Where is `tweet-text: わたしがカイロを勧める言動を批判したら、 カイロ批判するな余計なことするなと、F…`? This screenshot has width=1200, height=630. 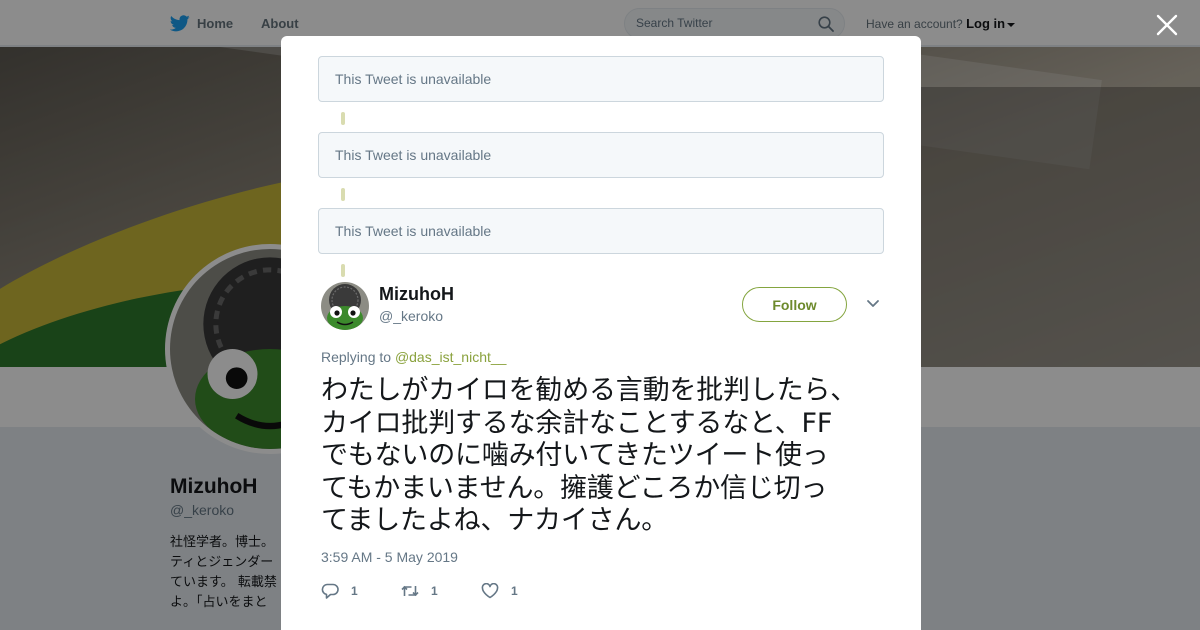
tweet-text: わたしがカイロを勧める言動を批判したら、 カイロ批判するな余計なことするなと、F… is located at coordinates (603, 456).